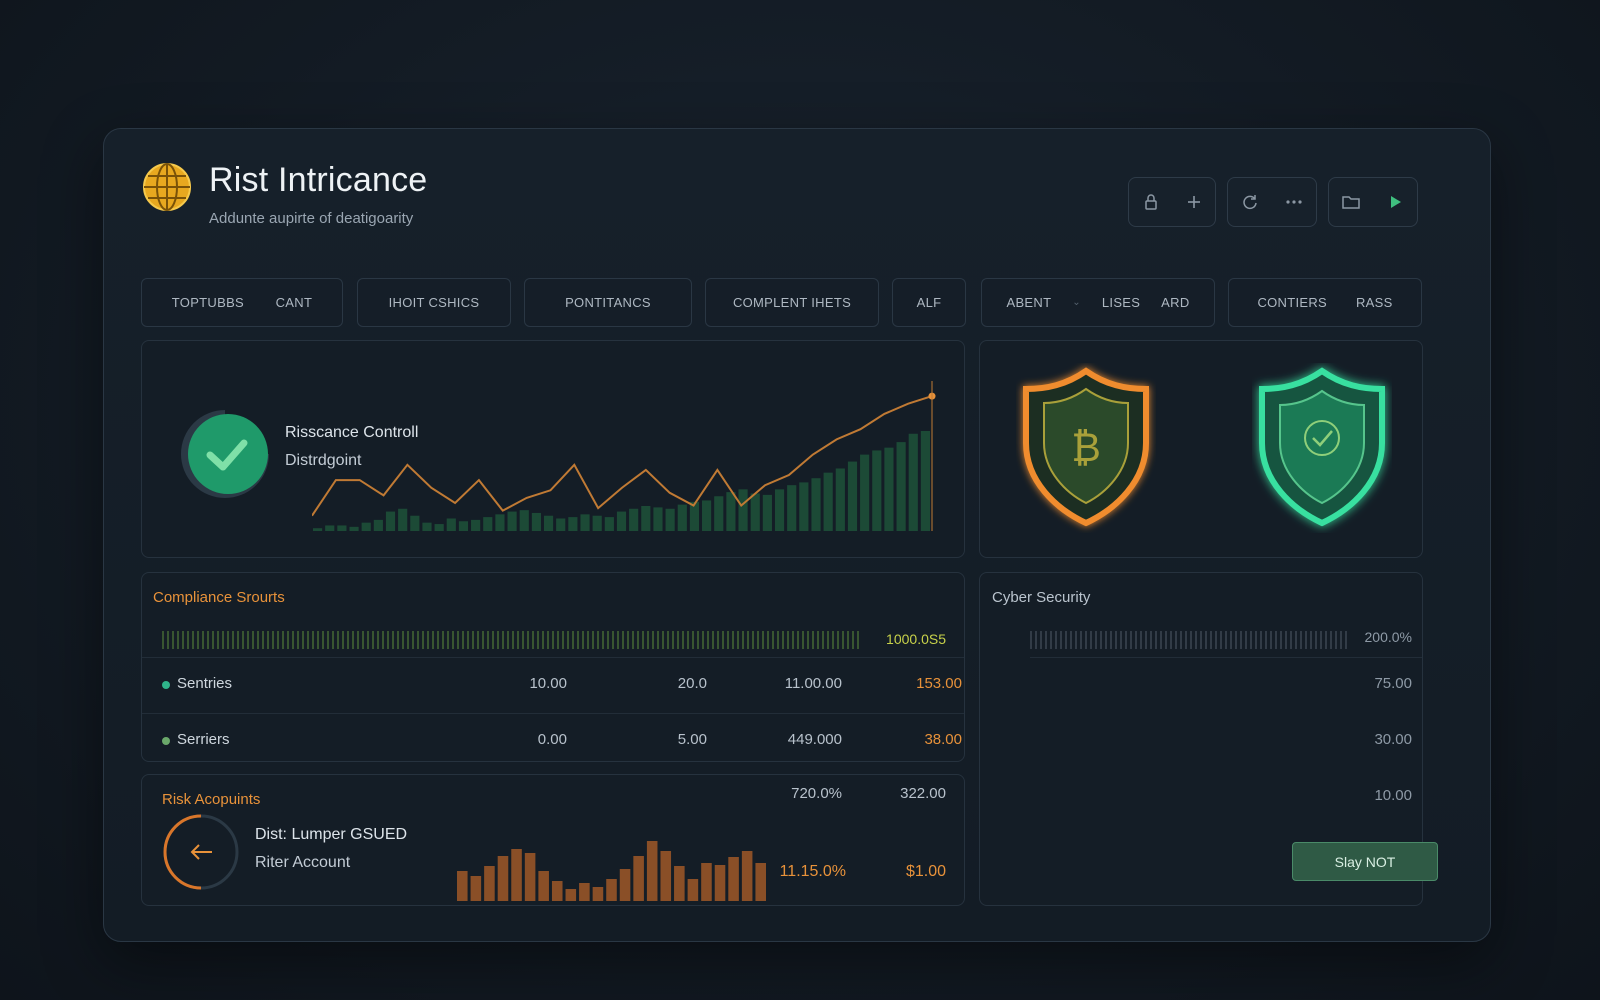  Describe the element at coordinates (943, 739) in the screenshot. I see `row-highlight: 38.00` at that location.